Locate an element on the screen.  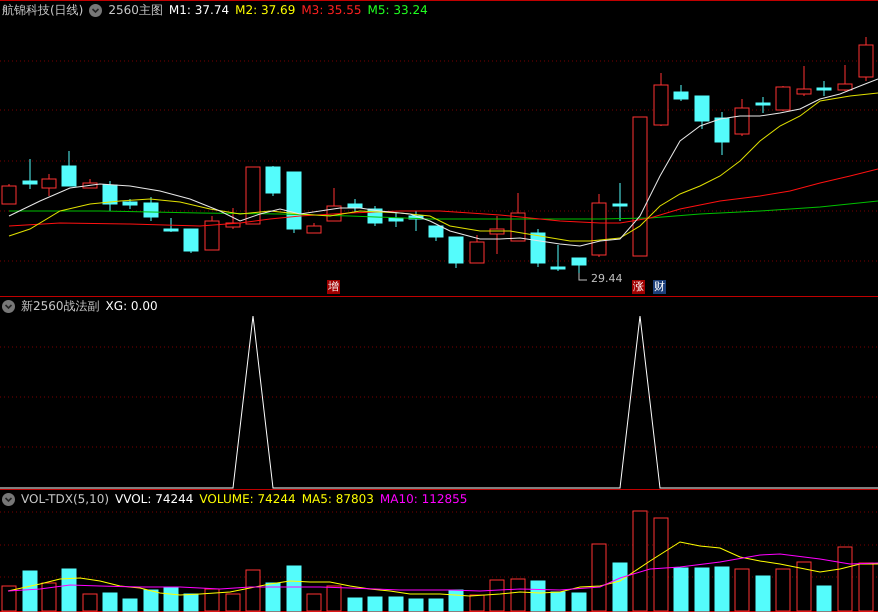
legend-value: VOLUME: 74244 is located at coordinates (247, 499).